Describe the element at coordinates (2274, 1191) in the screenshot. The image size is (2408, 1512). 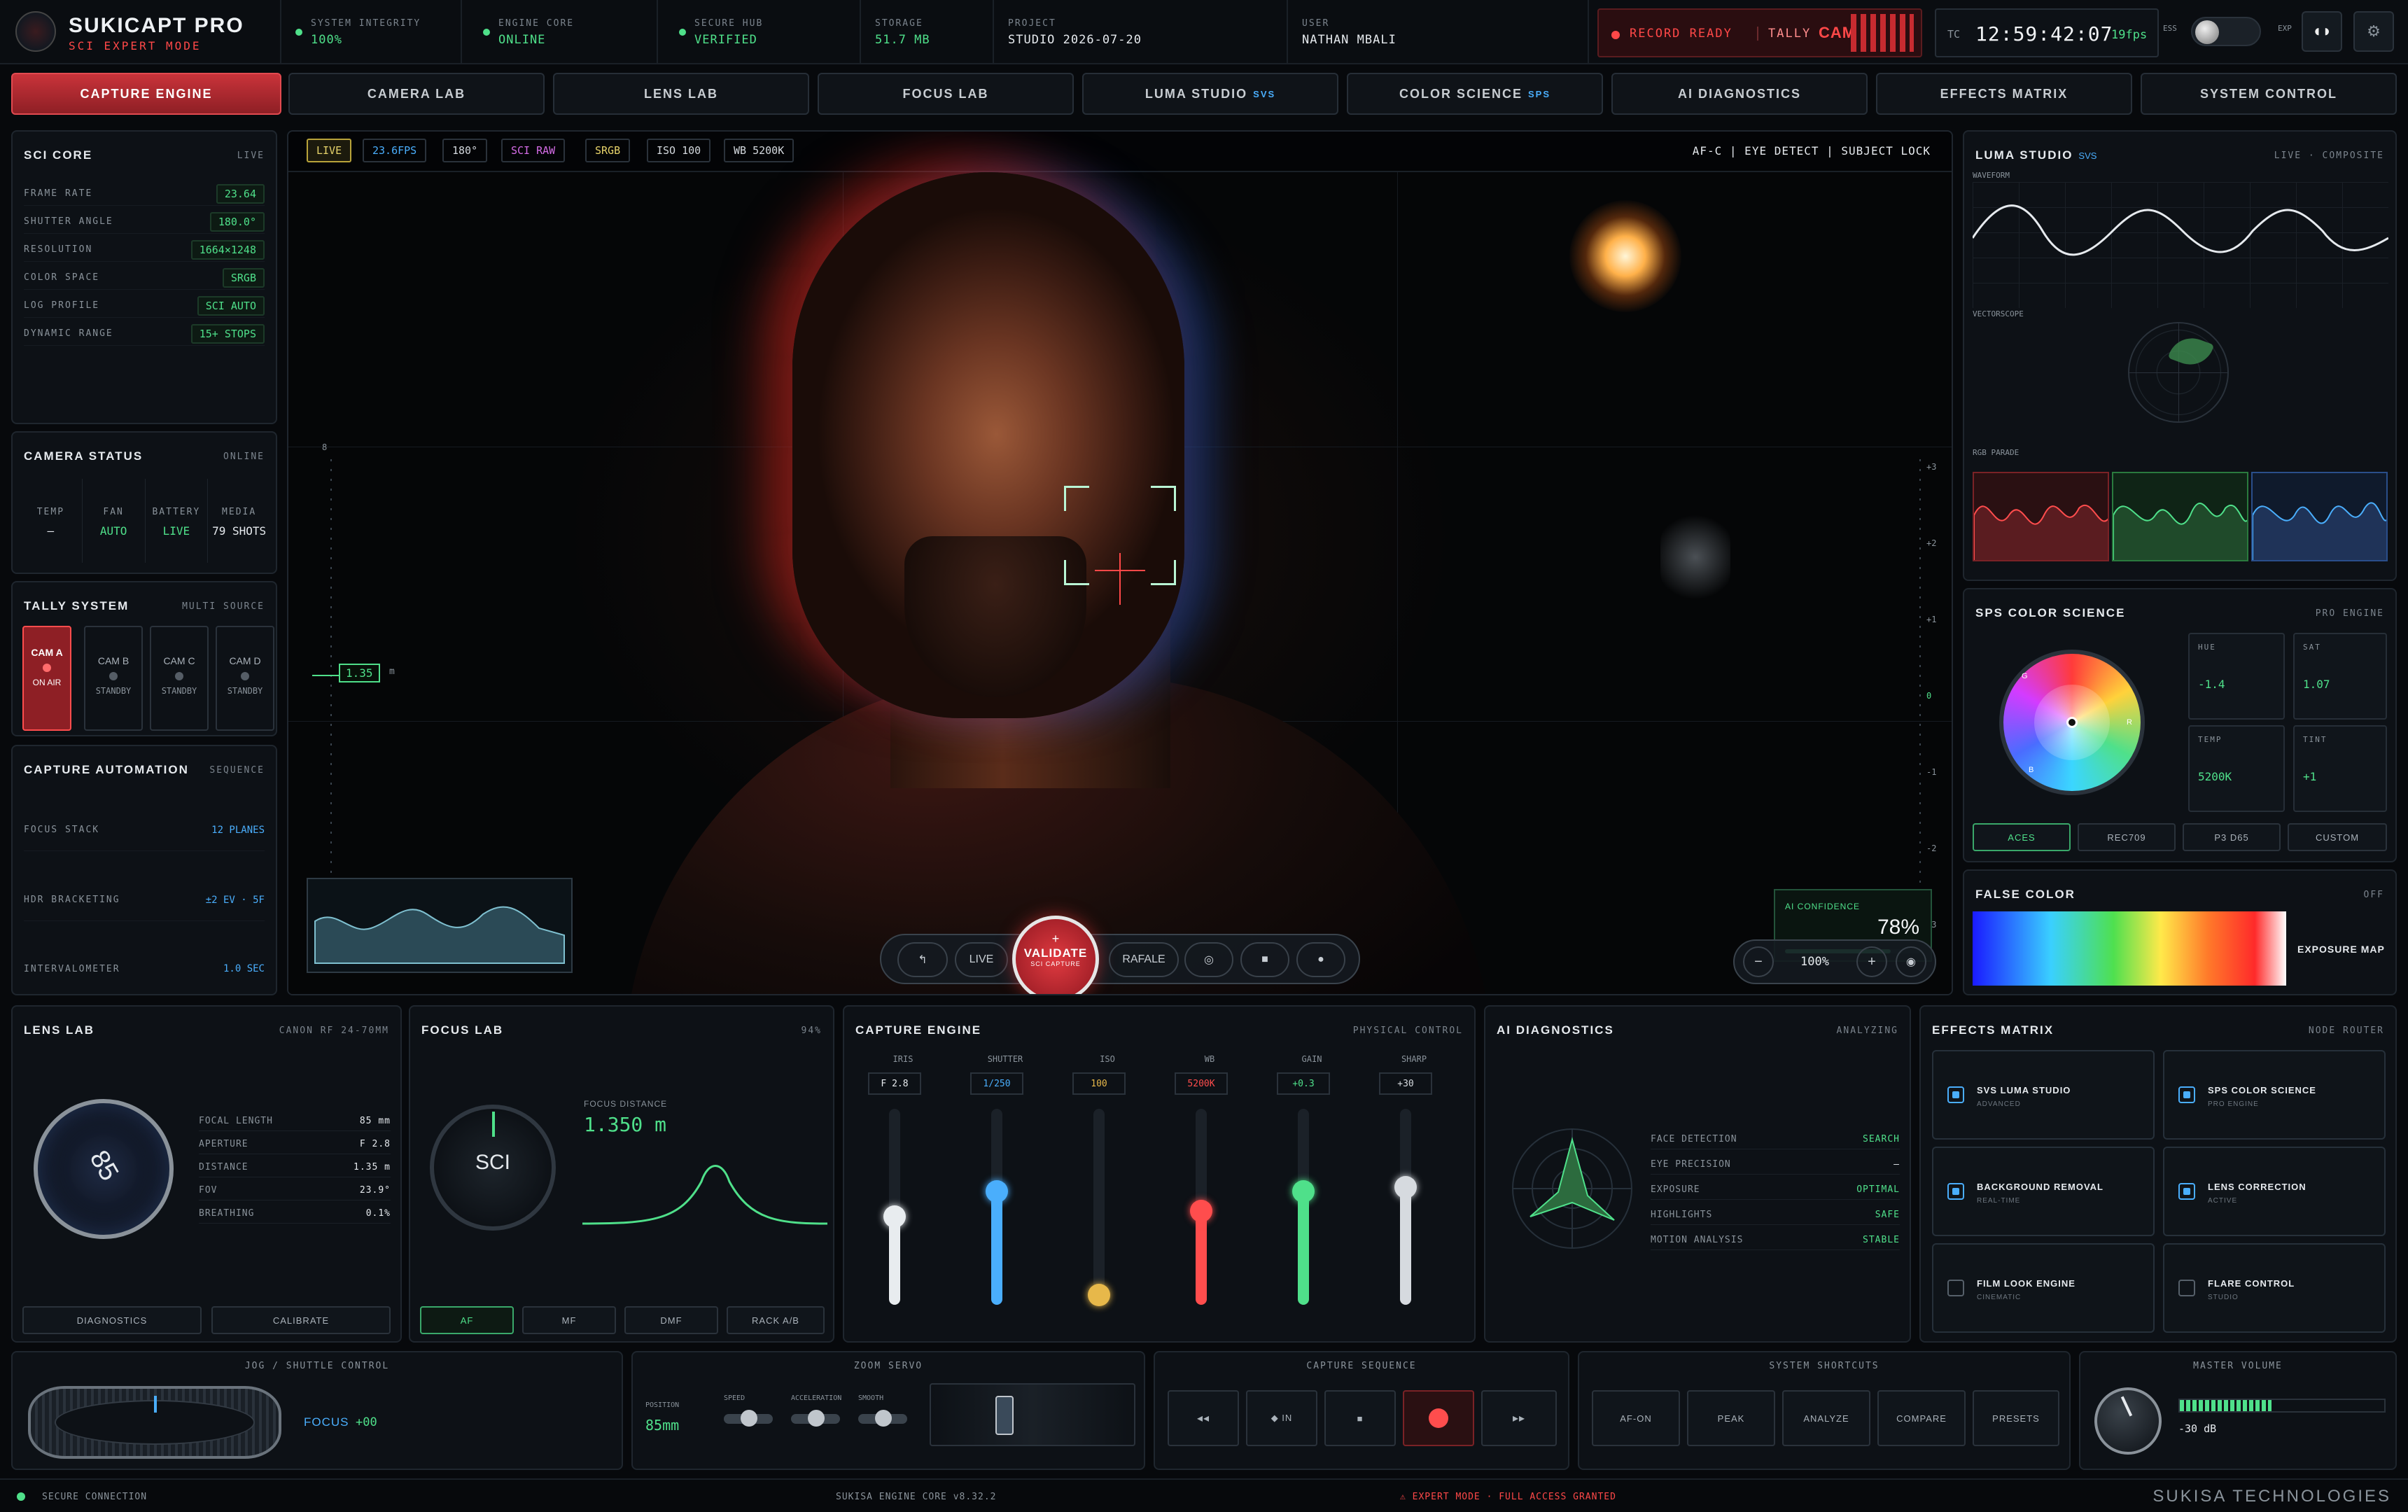
I see `node-lens-correction: LENS CORRECTION ACTIVE` at that location.